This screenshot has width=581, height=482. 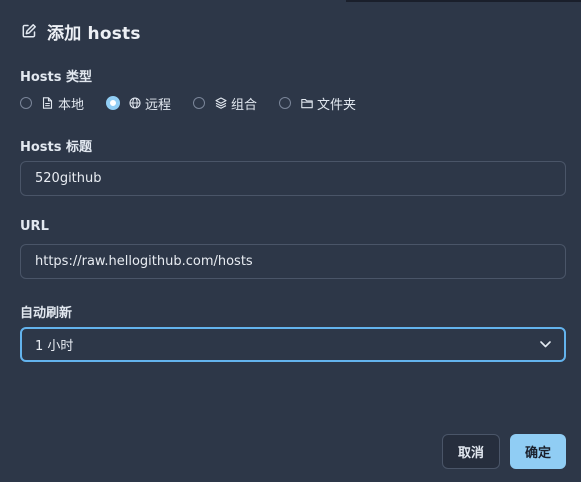 I want to click on hosts-title-input: 520github, so click(x=293, y=178).